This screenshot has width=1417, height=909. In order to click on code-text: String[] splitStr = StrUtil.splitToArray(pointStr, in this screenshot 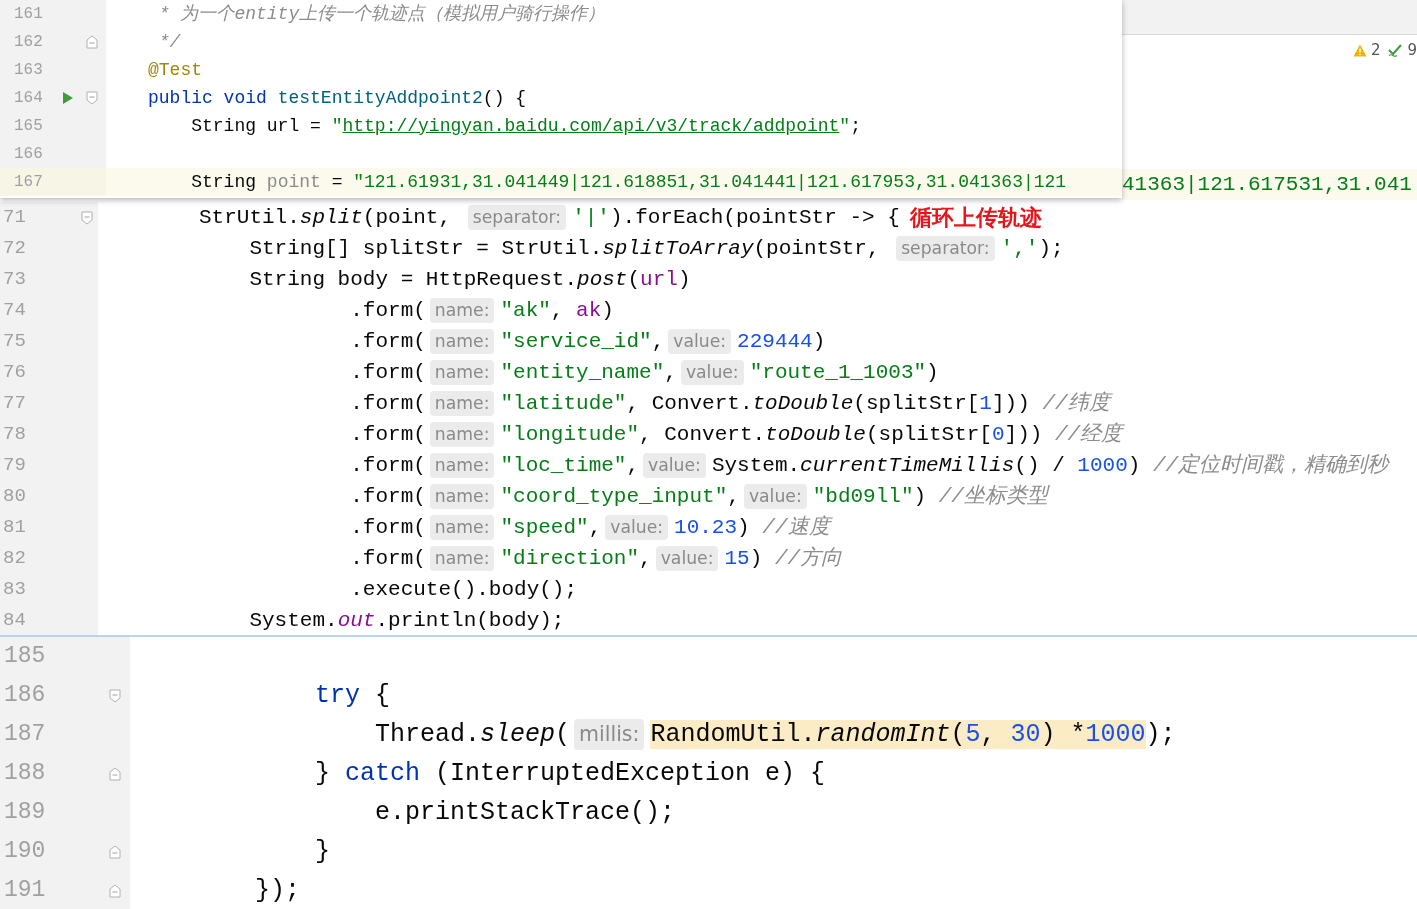, I will do `click(564, 248)`.